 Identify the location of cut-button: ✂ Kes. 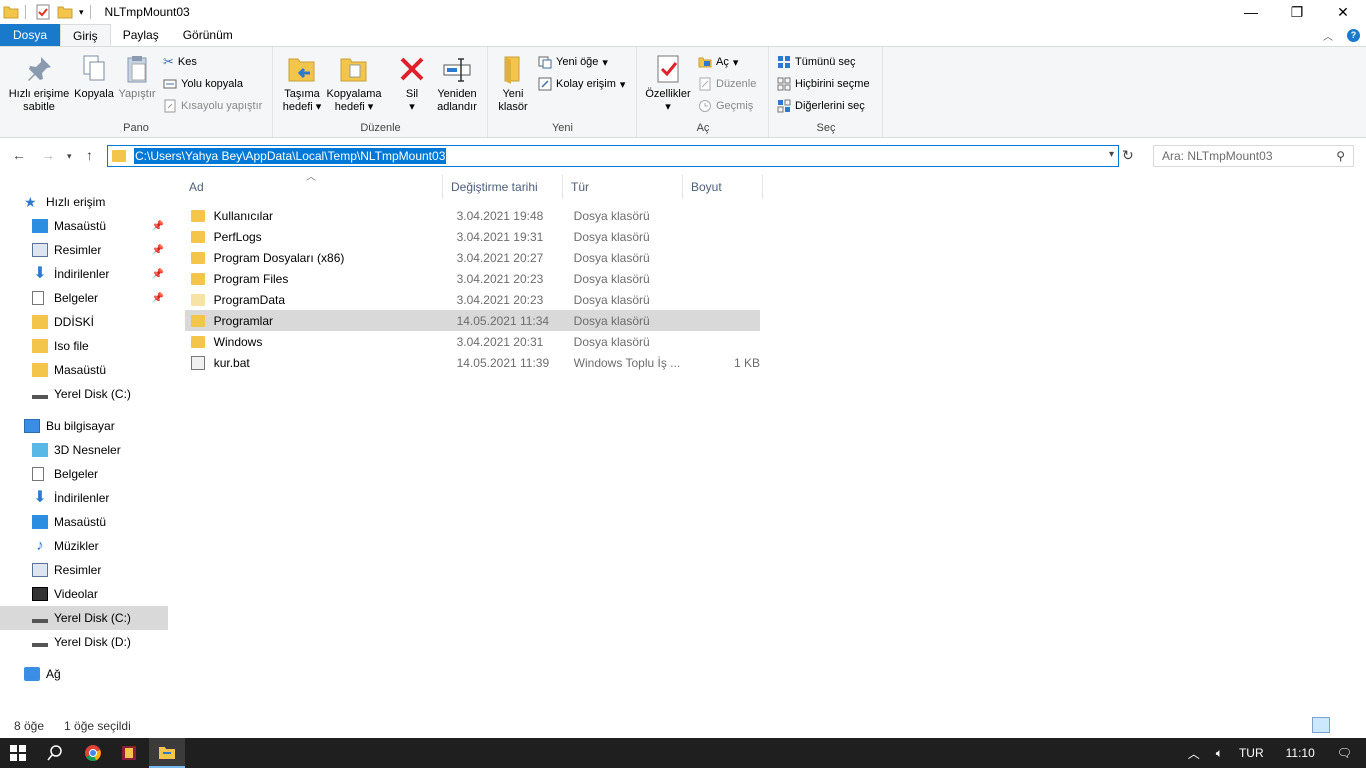
(180, 62).